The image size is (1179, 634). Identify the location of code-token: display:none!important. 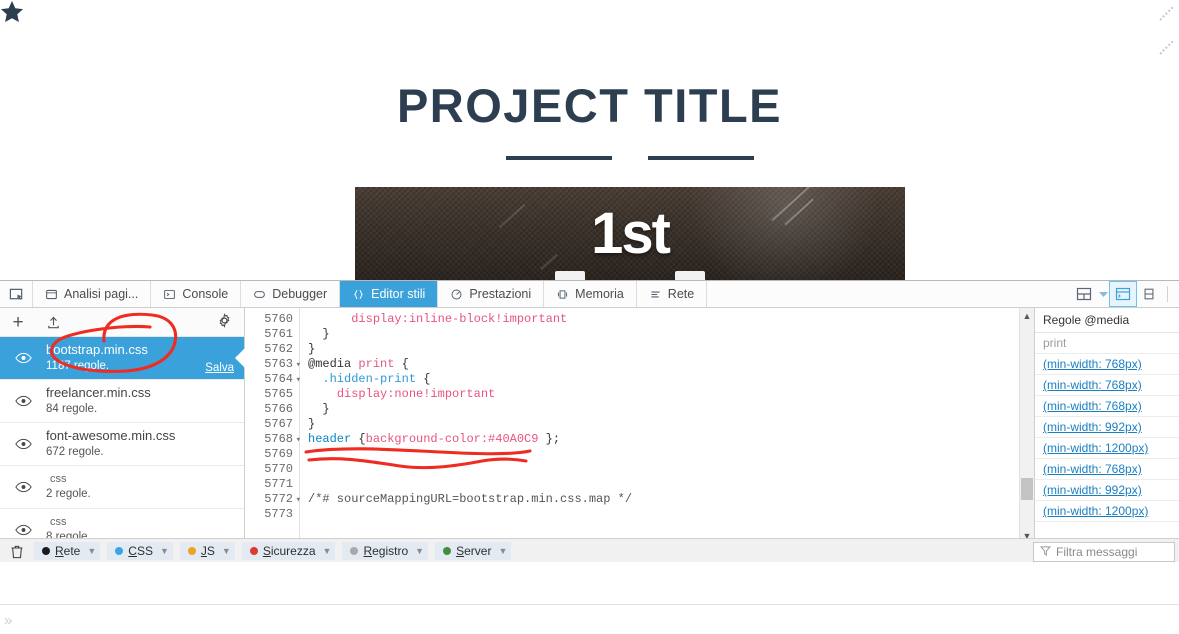
(416, 394).